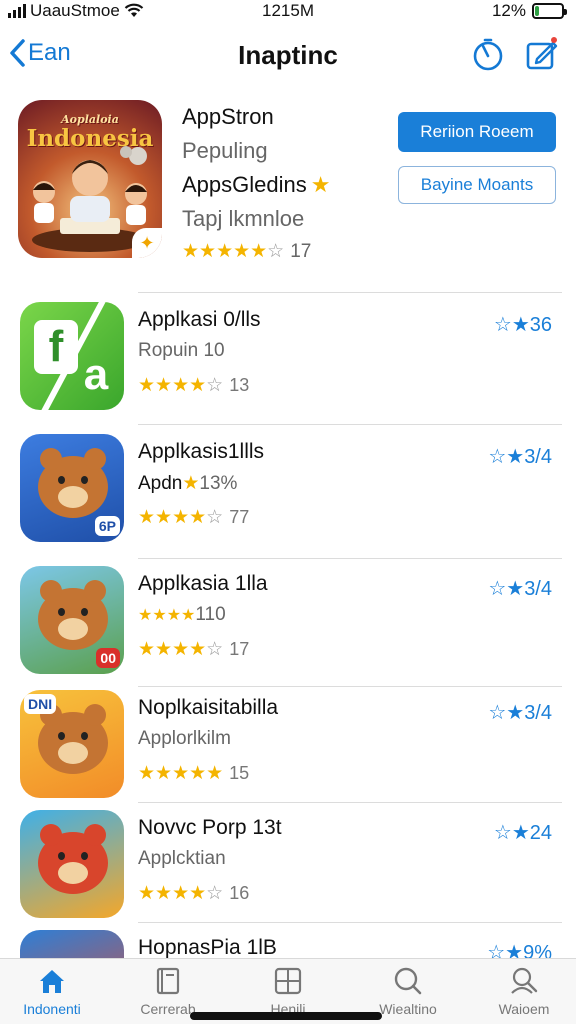  Describe the element at coordinates (239, 773) in the screenshot. I see `app-rating-count: 15` at that location.